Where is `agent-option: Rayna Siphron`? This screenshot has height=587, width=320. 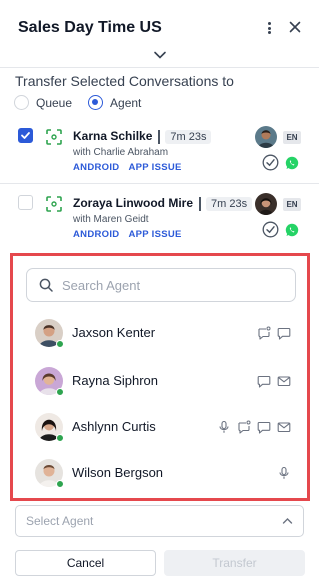 agent-option: Rayna Siphron is located at coordinates (160, 381).